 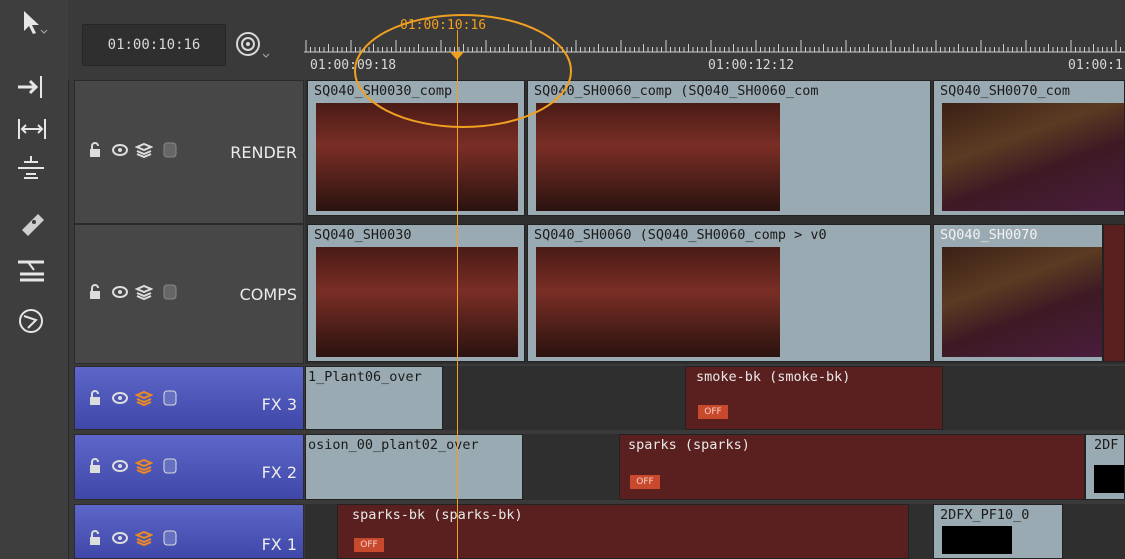 What do you see at coordinates (414, 467) in the screenshot?
I see `clip: osion_00_plant02_over` at bounding box center [414, 467].